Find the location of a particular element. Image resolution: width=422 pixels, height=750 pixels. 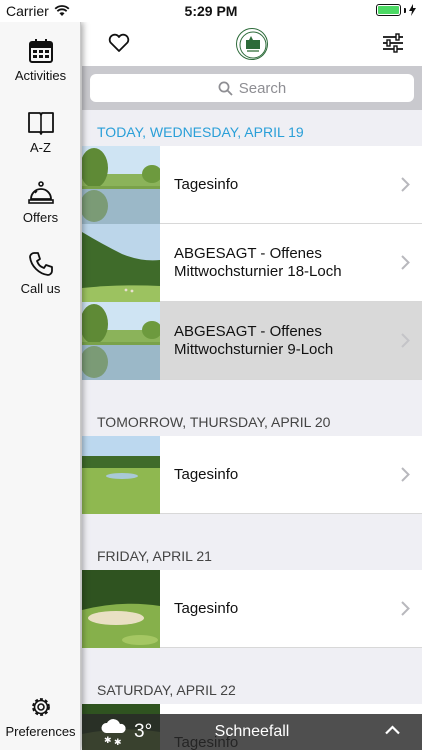

sidebar-item-a-z: A-Z is located at coordinates (40, 132).